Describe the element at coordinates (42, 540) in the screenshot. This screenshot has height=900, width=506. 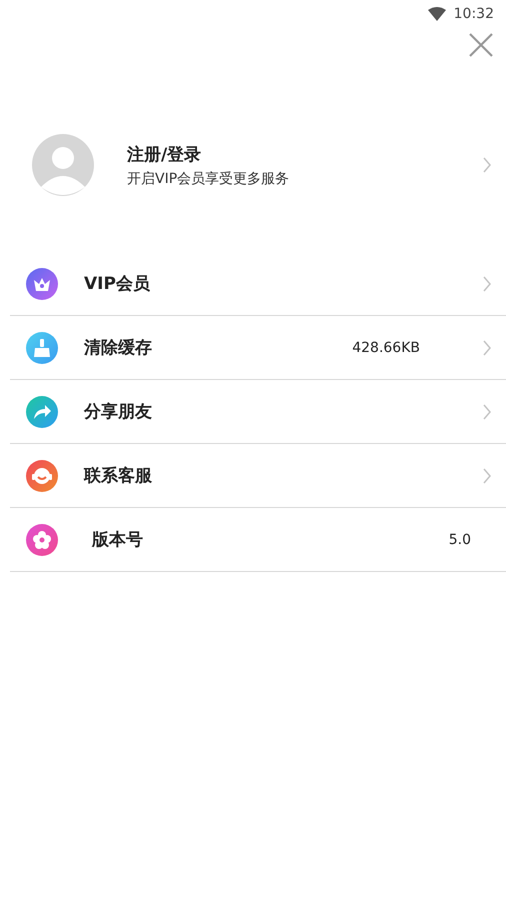
I see `flower-icon` at that location.